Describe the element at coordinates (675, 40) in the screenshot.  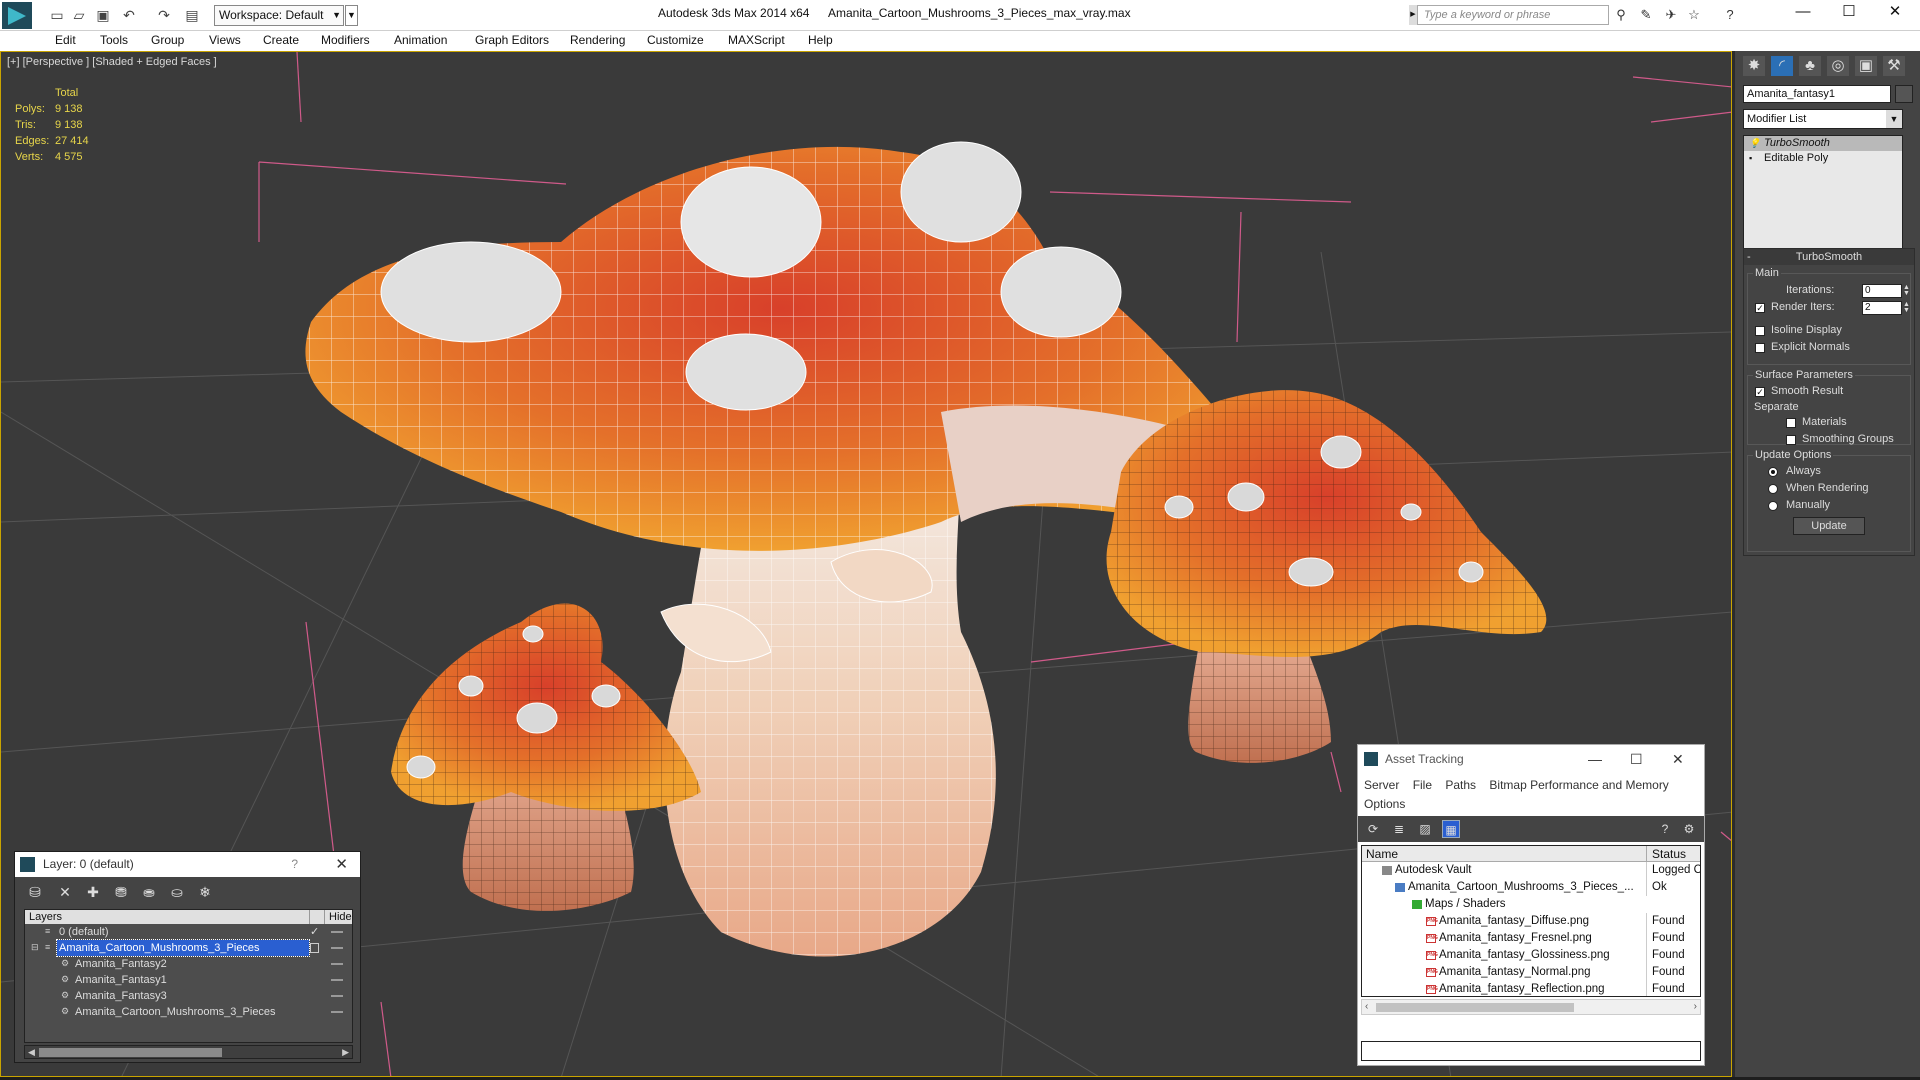
I see `menu-customize: Customize` at that location.